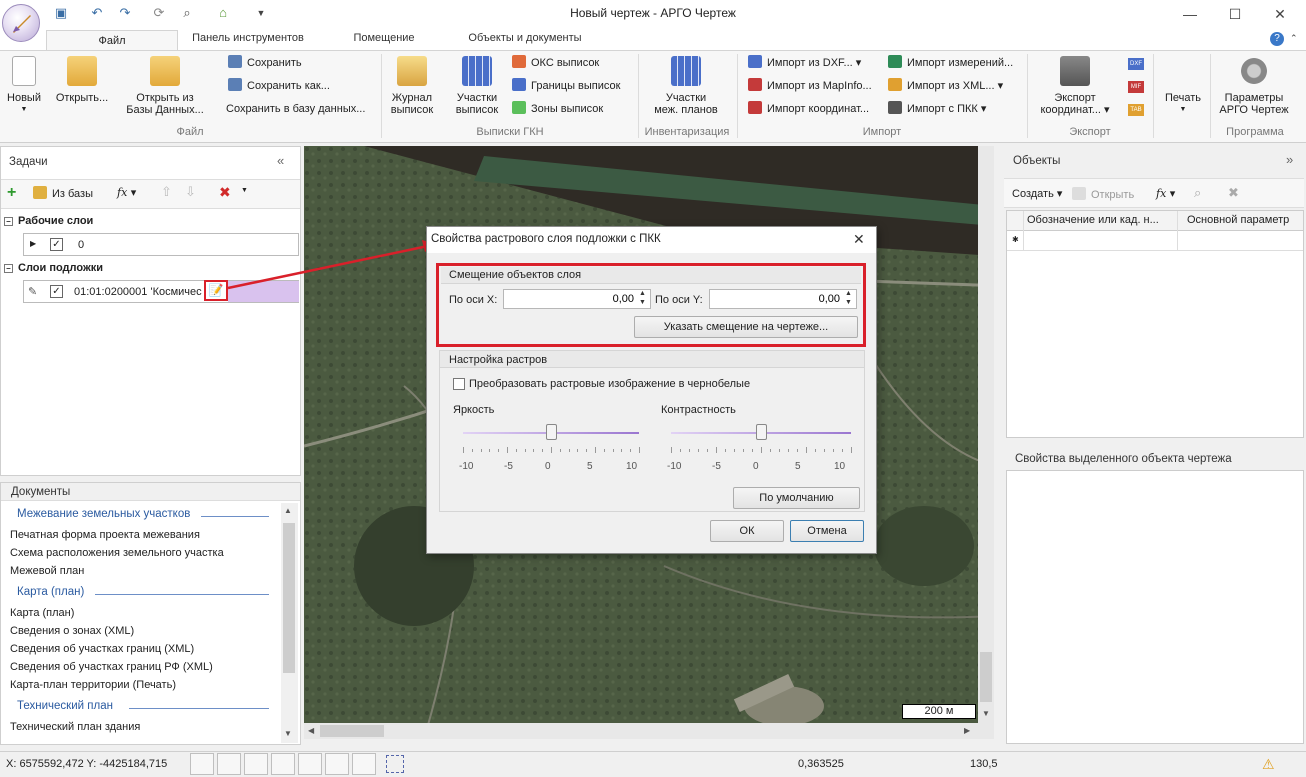  I want to click on column-header: Основной параметр, so click(1238, 220).